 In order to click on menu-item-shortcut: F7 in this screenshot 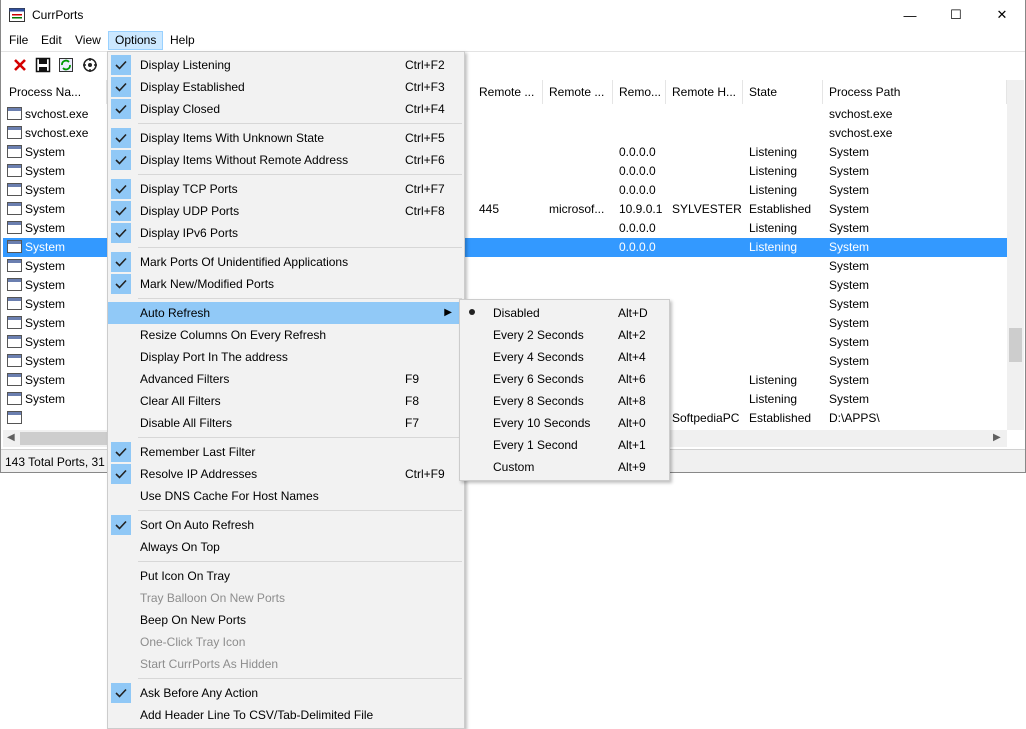, I will do `click(412, 423)`.